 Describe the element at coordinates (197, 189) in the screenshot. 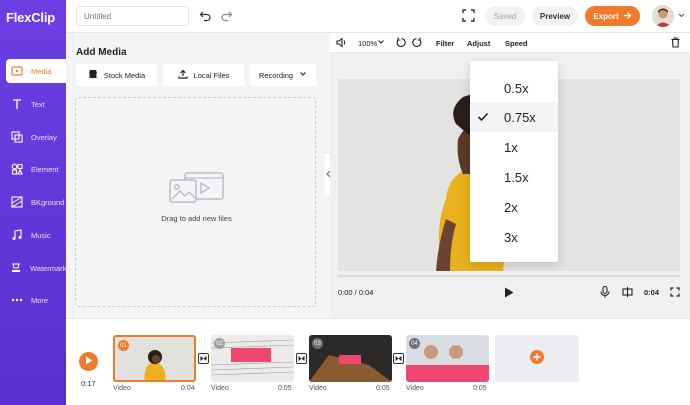

I see `media-placeholder-icon` at that location.